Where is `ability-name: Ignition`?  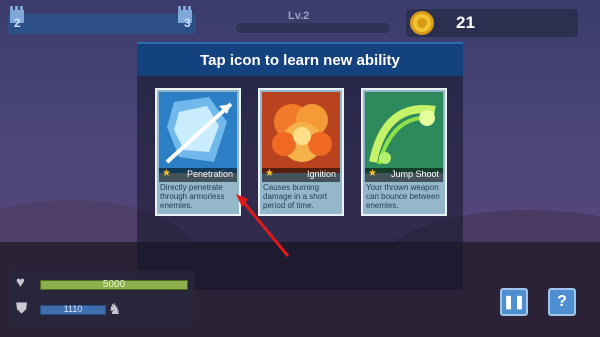
ability-name: Ignition is located at coordinates (321, 174).